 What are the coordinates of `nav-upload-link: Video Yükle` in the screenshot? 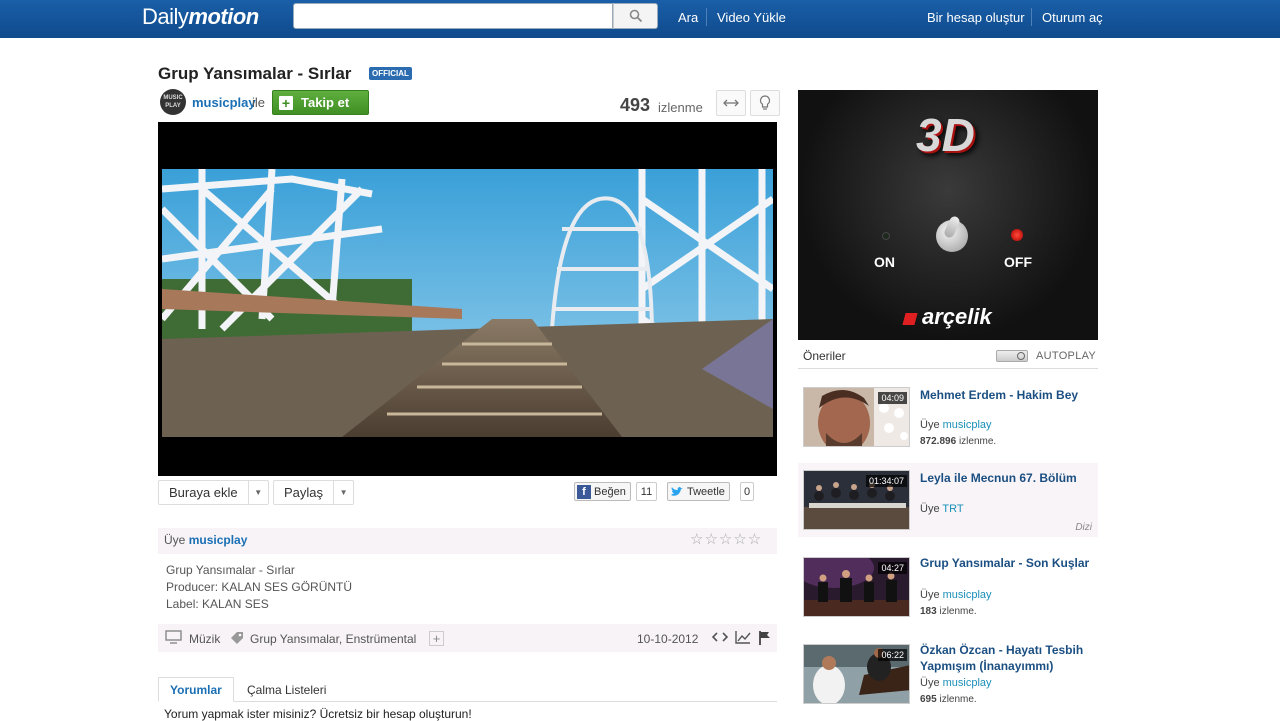 It's located at (751, 17).